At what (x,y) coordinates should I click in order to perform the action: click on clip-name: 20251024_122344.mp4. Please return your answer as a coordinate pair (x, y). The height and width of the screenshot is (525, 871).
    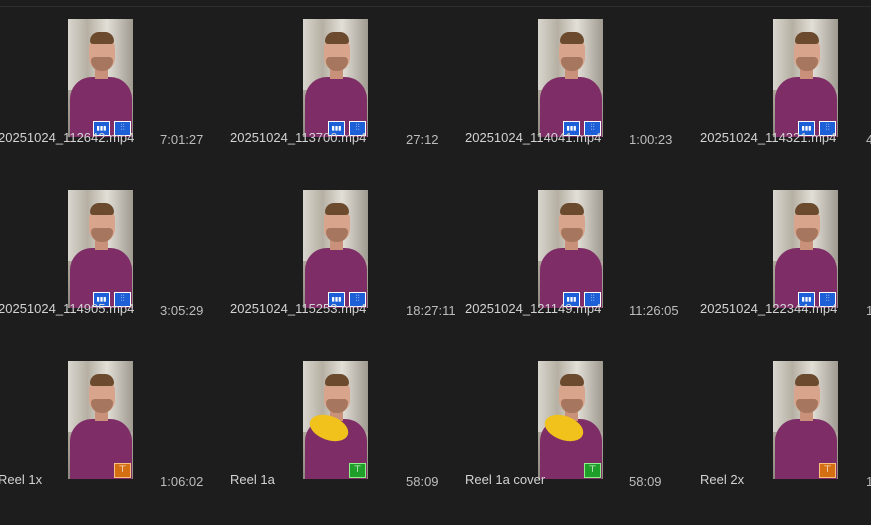
    Looking at the image, I should click on (768, 308).